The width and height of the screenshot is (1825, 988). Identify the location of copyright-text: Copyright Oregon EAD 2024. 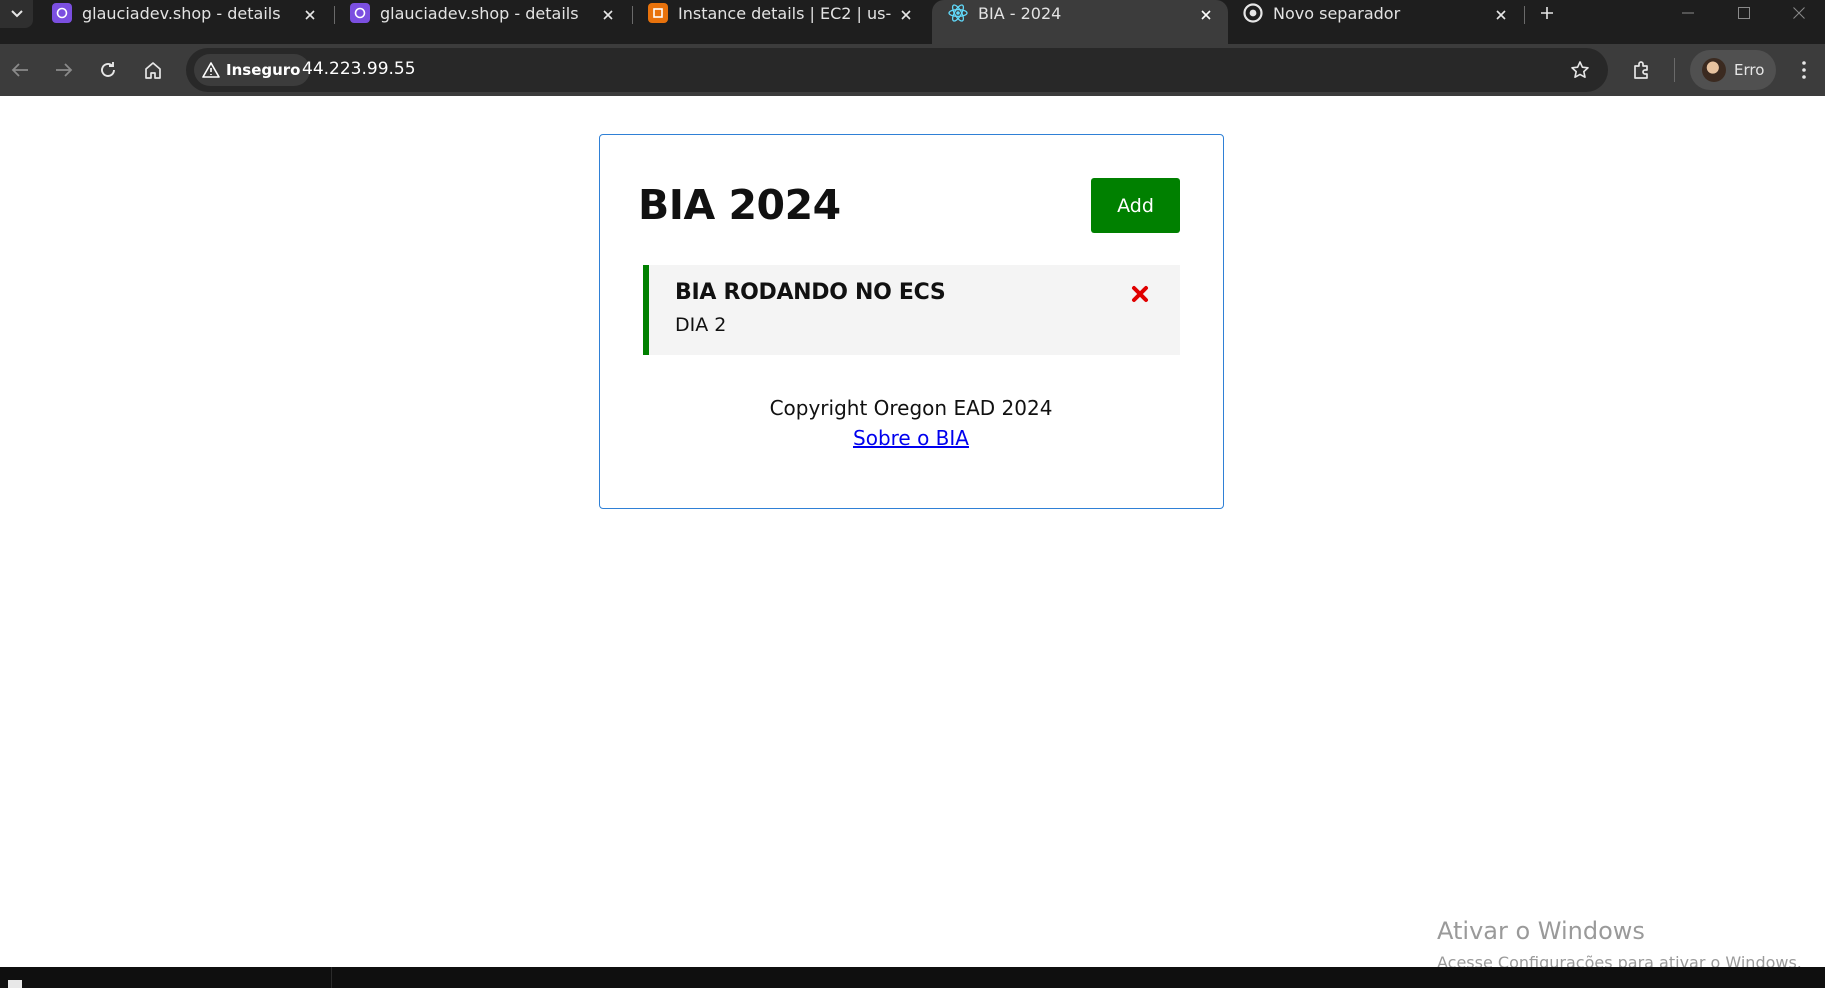
(911, 408).